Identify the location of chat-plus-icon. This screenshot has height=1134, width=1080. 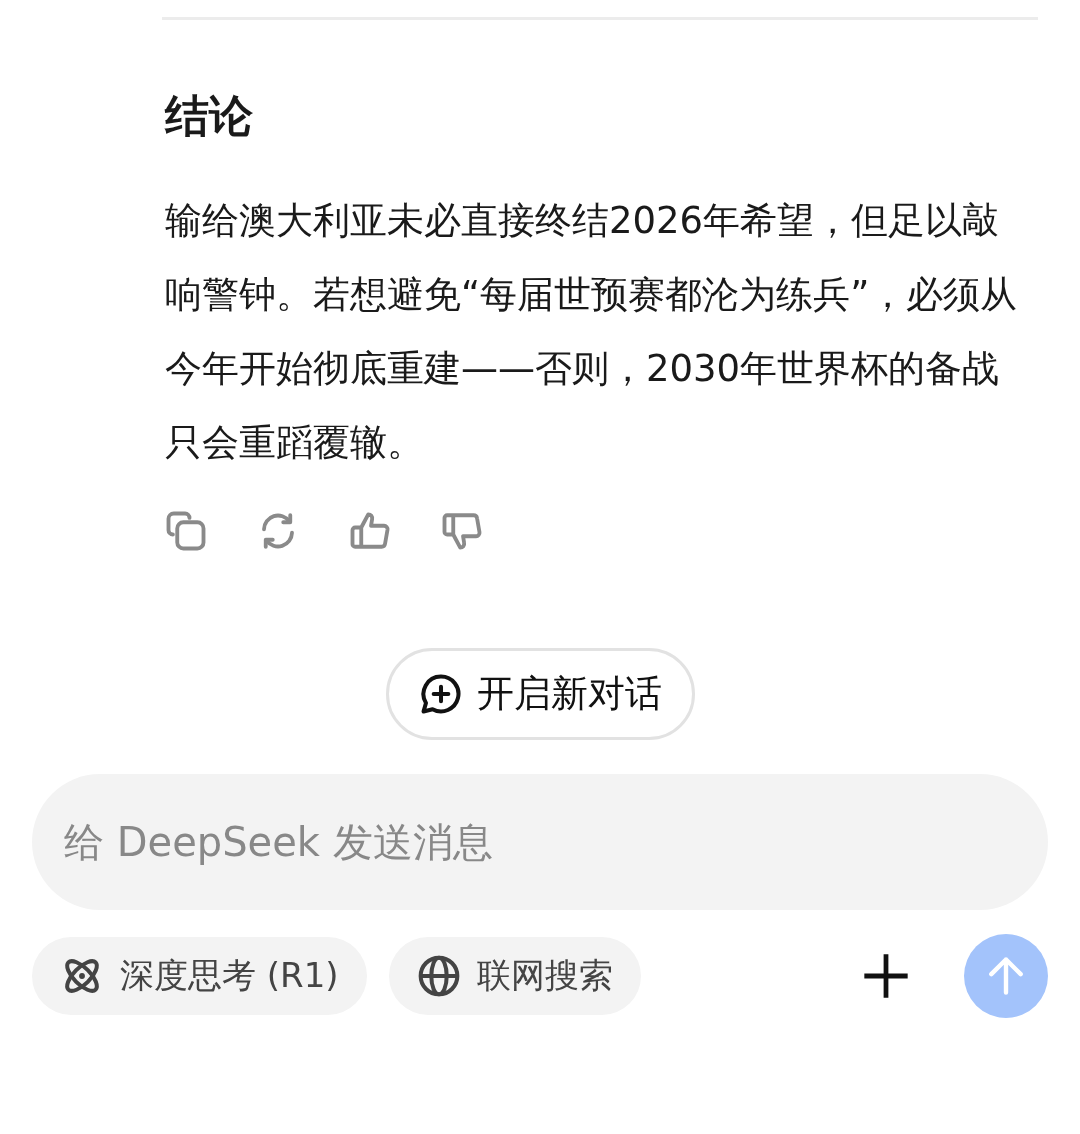
(440, 694).